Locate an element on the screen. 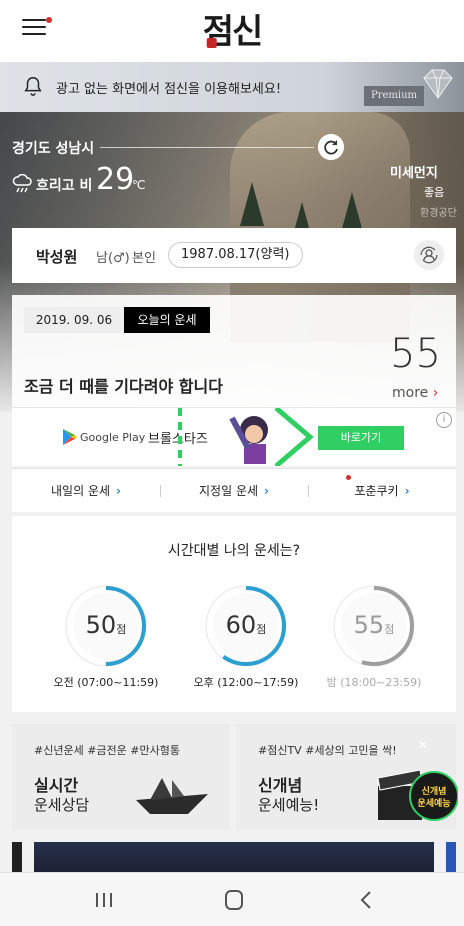  close-icon: ✕ is located at coordinates (423, 745).